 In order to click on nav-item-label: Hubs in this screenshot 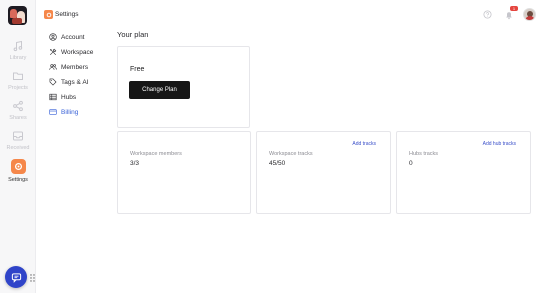, I will do `click(69, 97)`.